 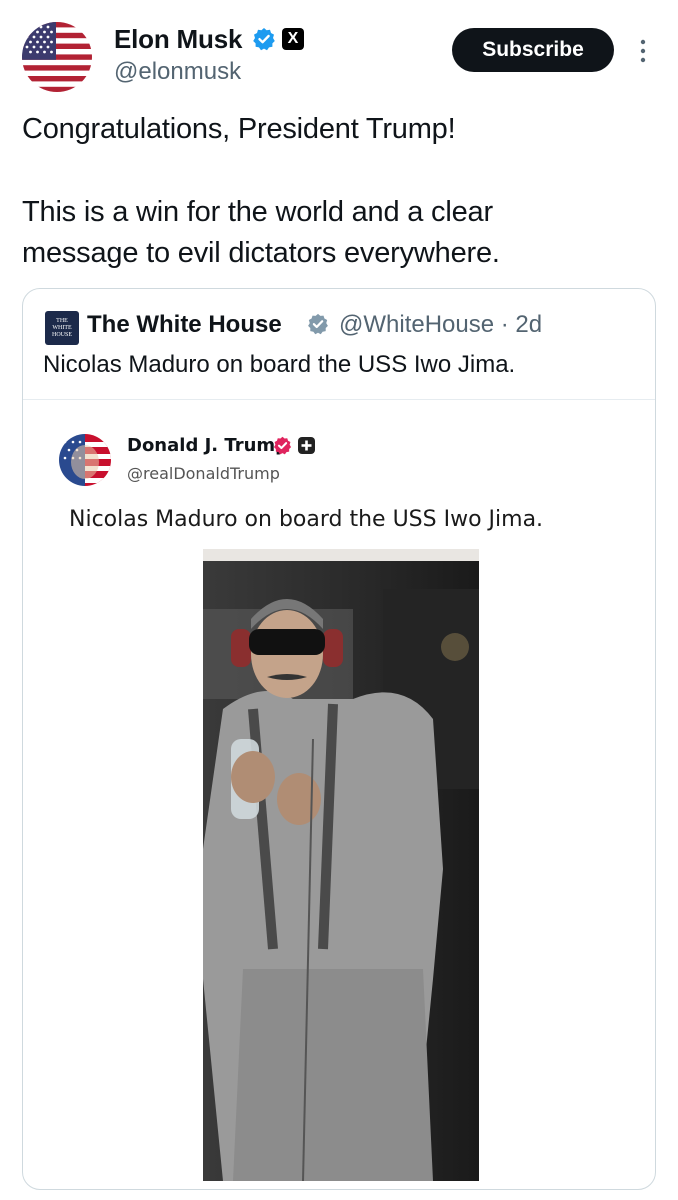 I want to click on white-house-logo-text: THE WHITE HOUSE, so click(x=61, y=327).